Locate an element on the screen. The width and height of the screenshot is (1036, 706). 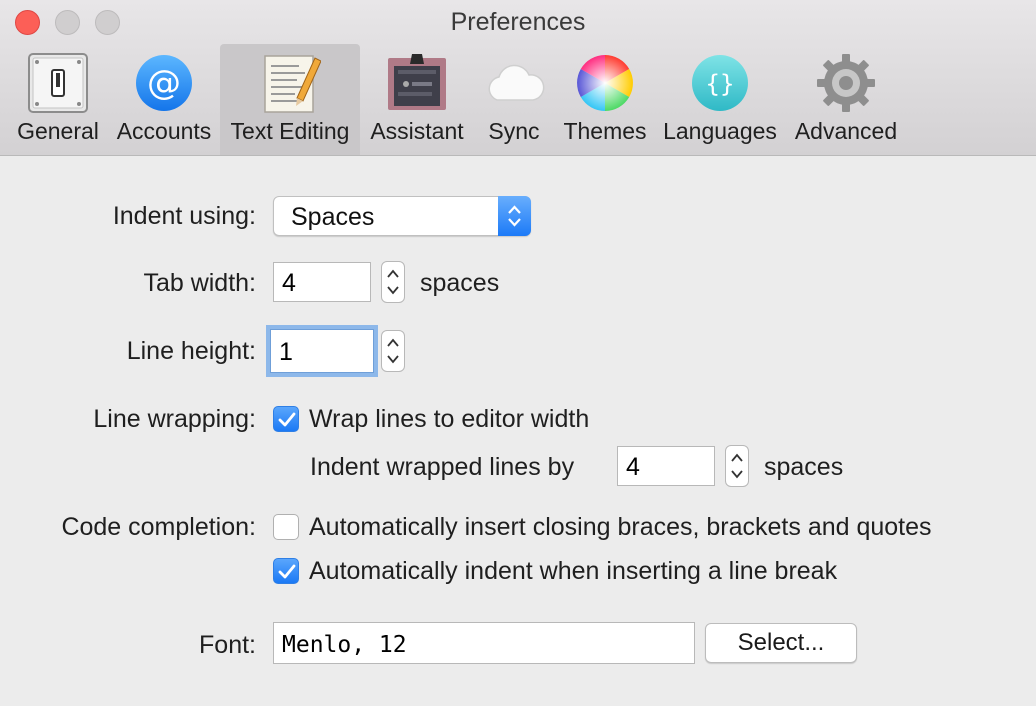
tab-text-editing: Text Editing is located at coordinates (290, 99).